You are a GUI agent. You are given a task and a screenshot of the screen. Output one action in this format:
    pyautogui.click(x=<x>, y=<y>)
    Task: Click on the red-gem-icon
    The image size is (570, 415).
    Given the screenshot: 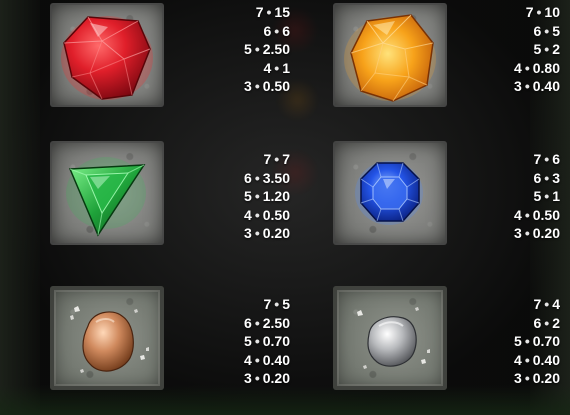 What is the action you would take?
    pyautogui.click(x=107, y=58)
    